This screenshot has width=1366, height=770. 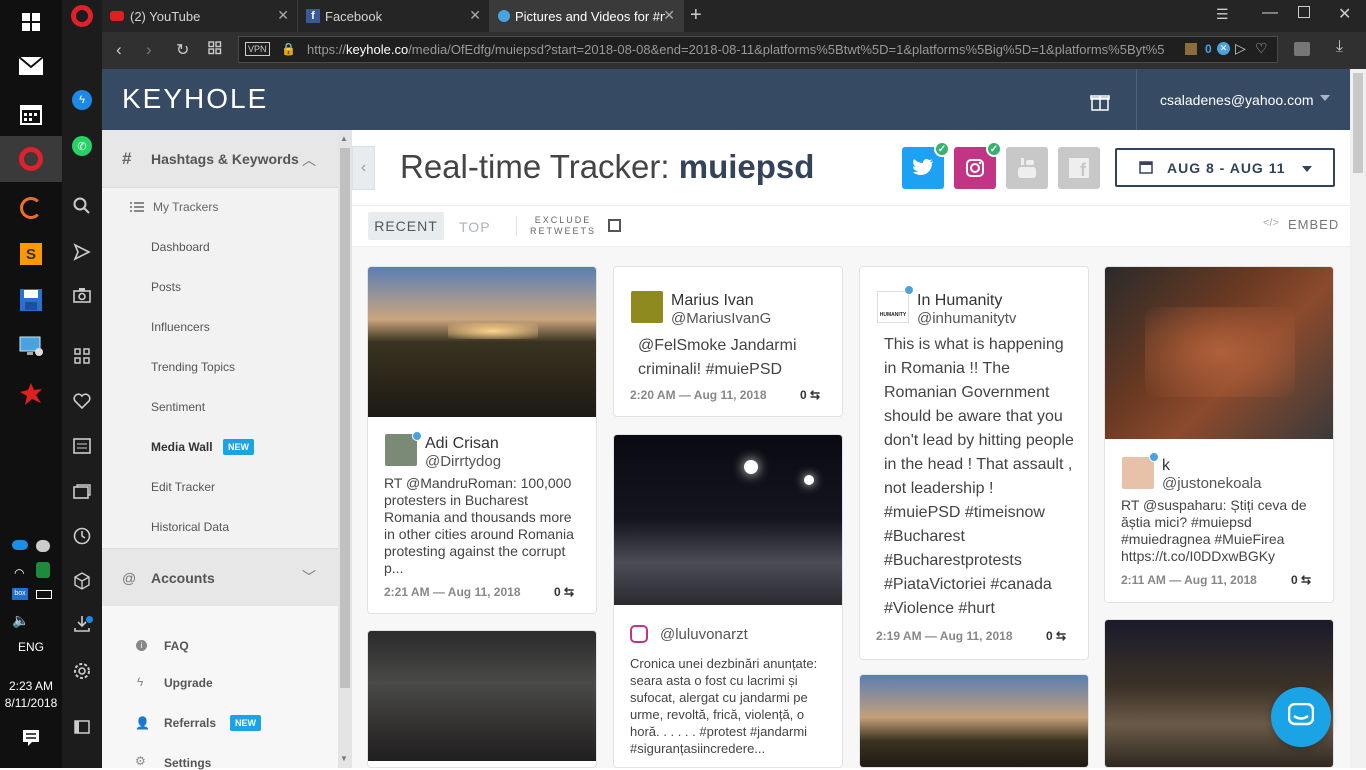 What do you see at coordinates (1027, 168) in the screenshot?
I see `youtube-filter-button` at bounding box center [1027, 168].